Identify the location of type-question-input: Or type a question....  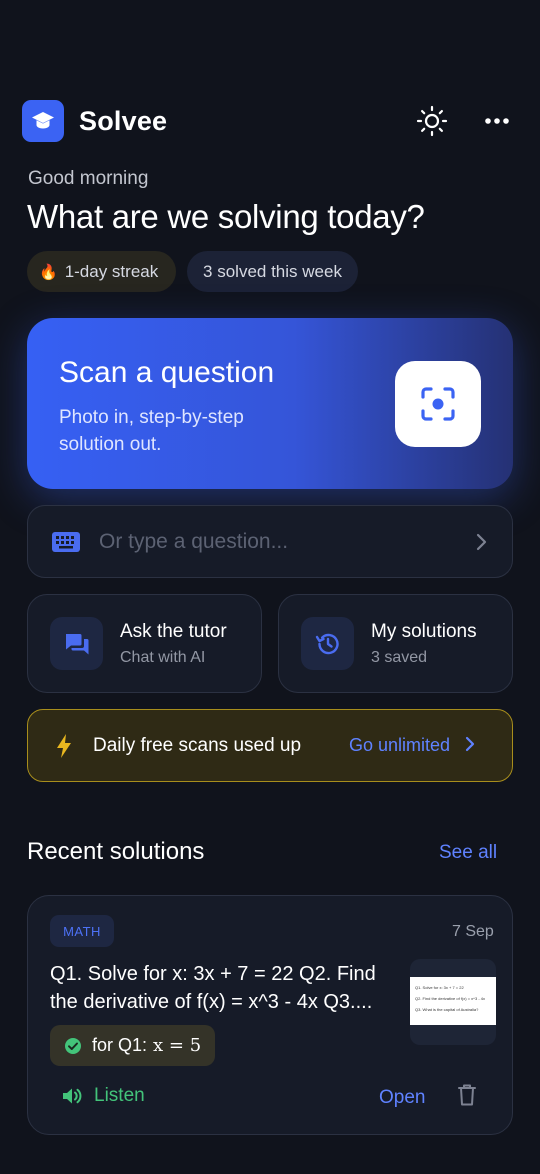
(270, 541).